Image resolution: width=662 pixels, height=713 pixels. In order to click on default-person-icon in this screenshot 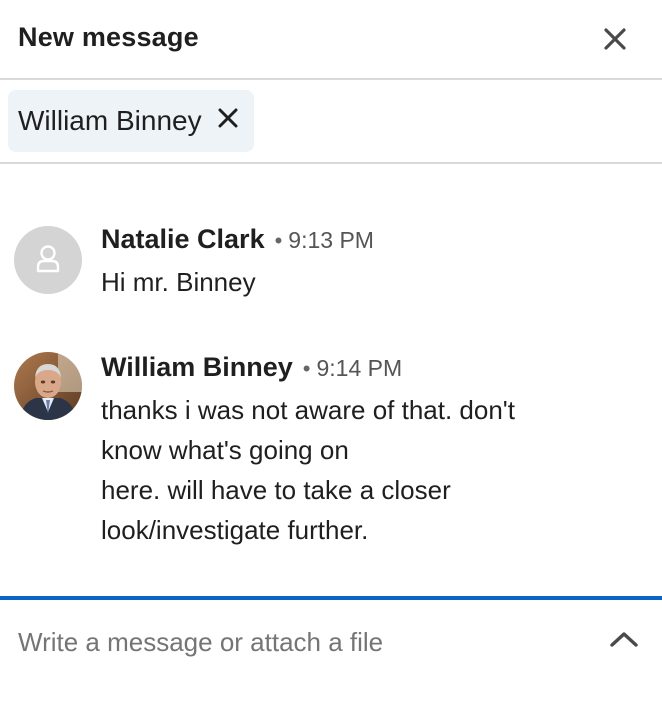, I will do `click(48, 259)`.